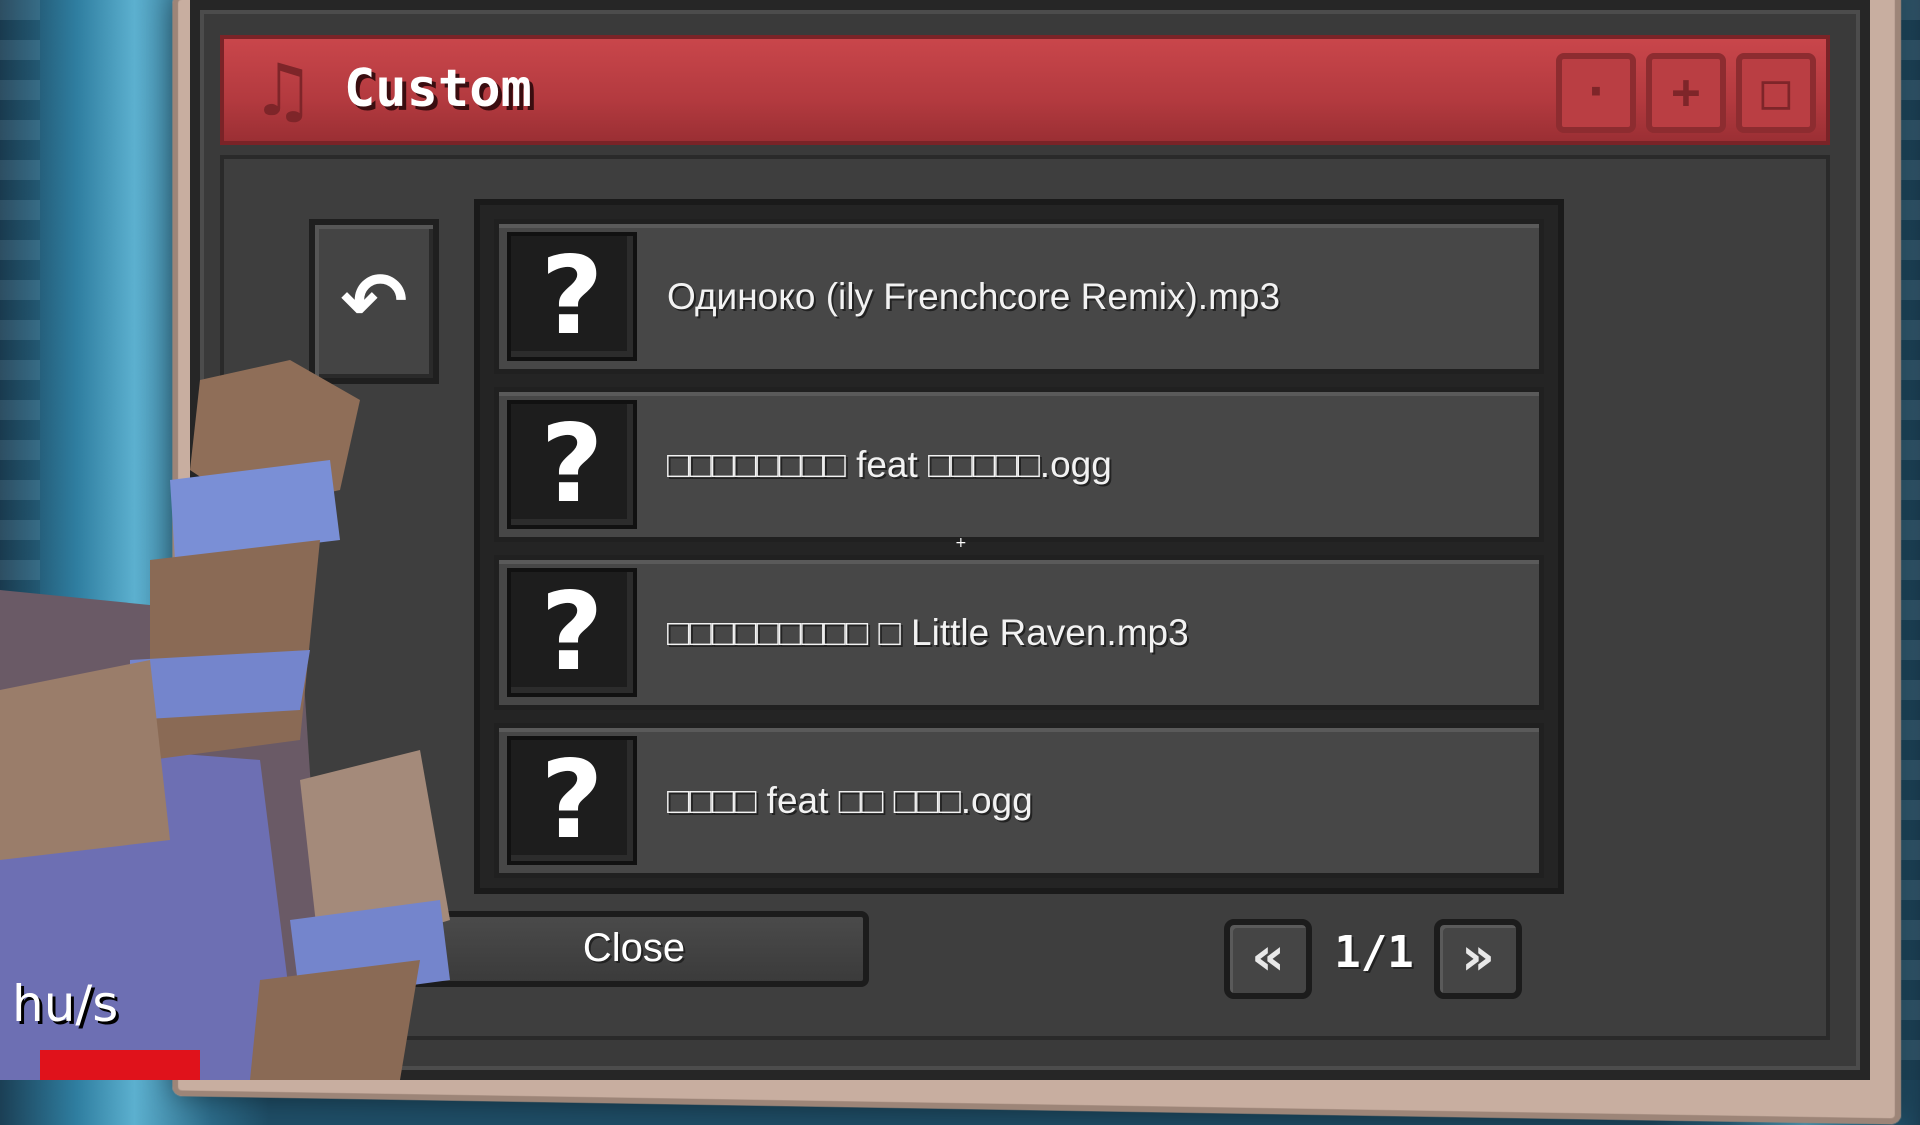 This screenshot has height=1125, width=1920. I want to click on track-item: ? □□□□□□□□ feat □□□□□.ogg, so click(1019, 464).